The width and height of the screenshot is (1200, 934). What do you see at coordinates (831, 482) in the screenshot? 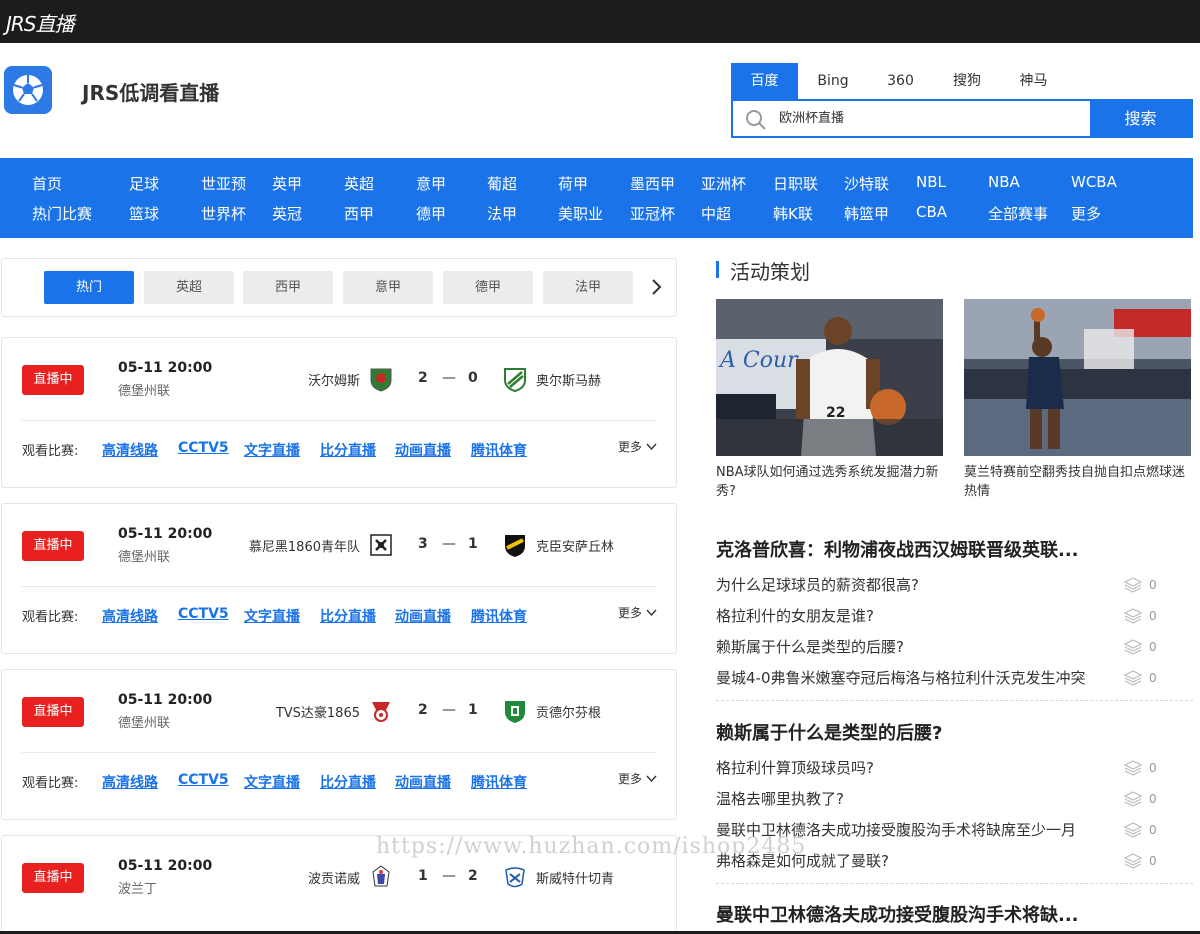
I see `promo-caption-nba: NBA球队如何通过选秀系统发掘潜力新秀?` at bounding box center [831, 482].